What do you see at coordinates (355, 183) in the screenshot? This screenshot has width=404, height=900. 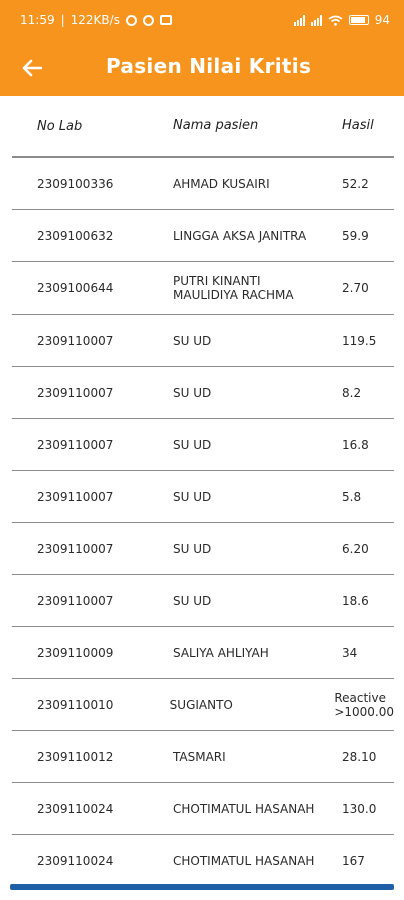 I see `result-cell: 52.2` at bounding box center [355, 183].